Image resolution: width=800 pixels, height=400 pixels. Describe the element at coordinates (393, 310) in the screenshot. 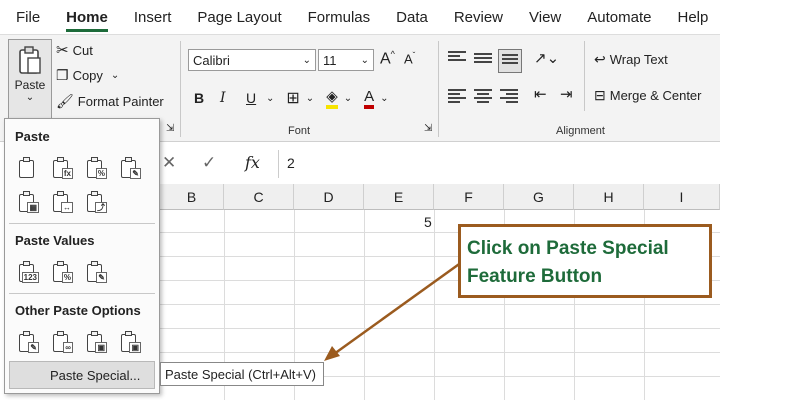

I see `annotation-arrow` at that location.